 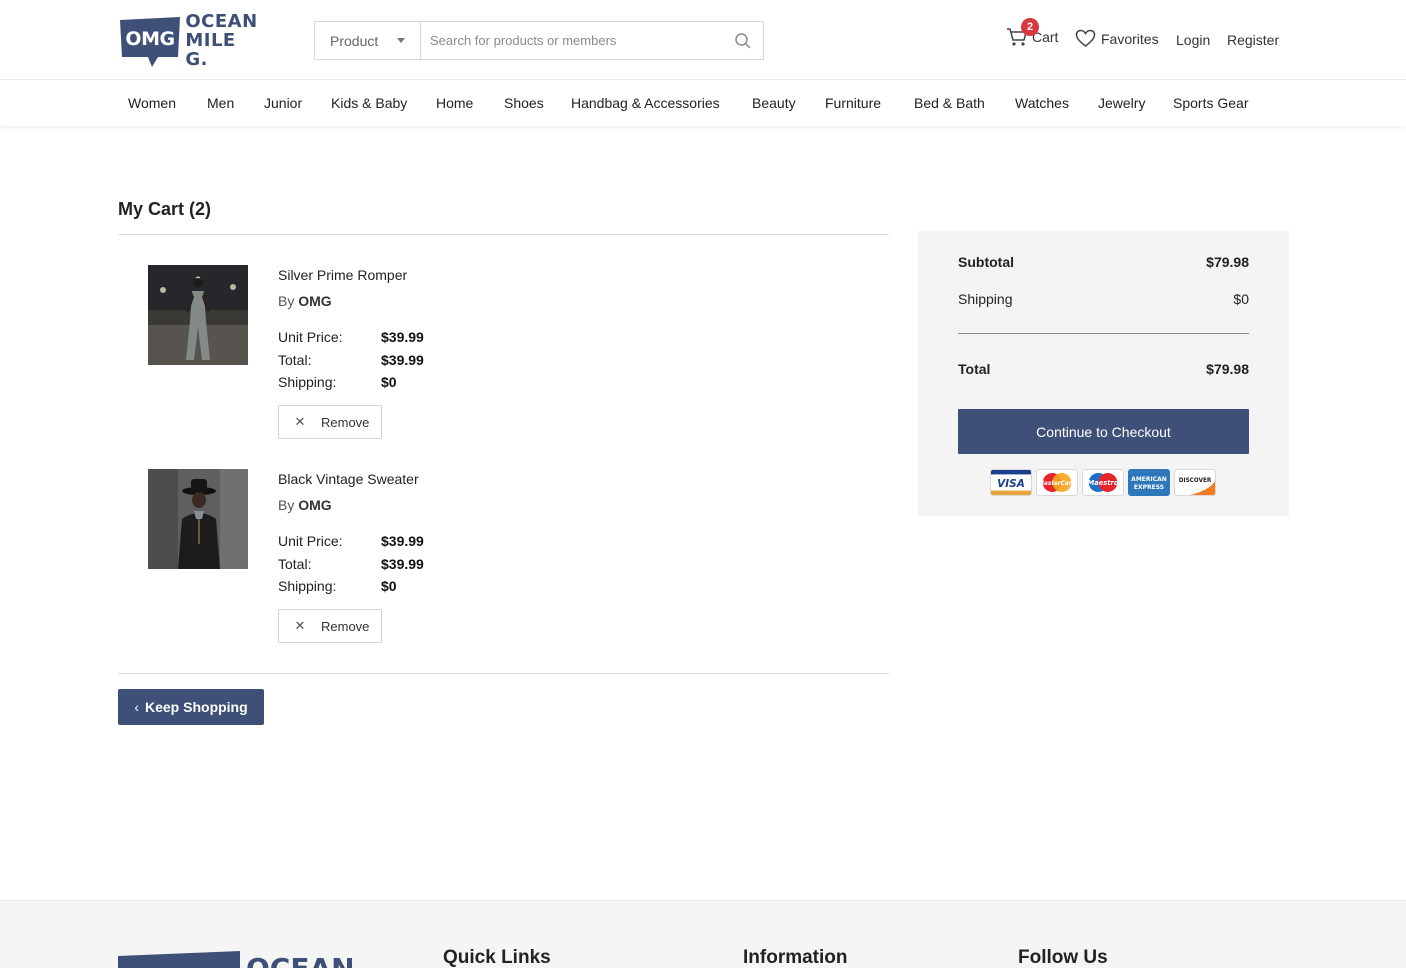 I want to click on nav-item-men: Men, so click(x=220, y=103).